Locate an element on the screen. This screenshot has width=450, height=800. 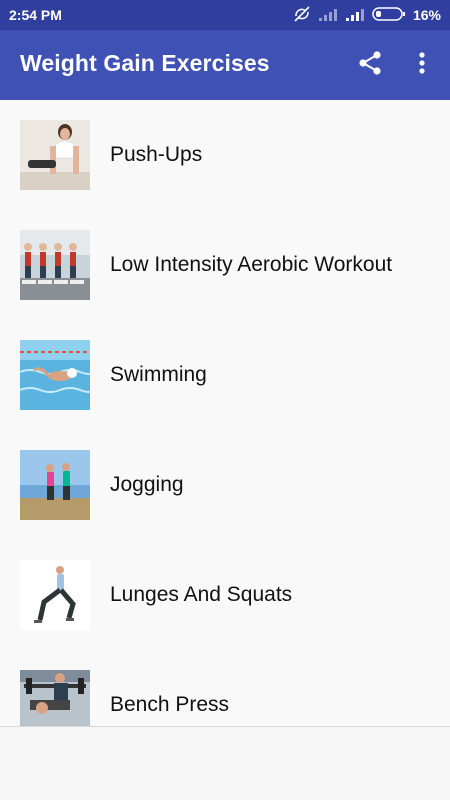
share-icon is located at coordinates (370, 65).